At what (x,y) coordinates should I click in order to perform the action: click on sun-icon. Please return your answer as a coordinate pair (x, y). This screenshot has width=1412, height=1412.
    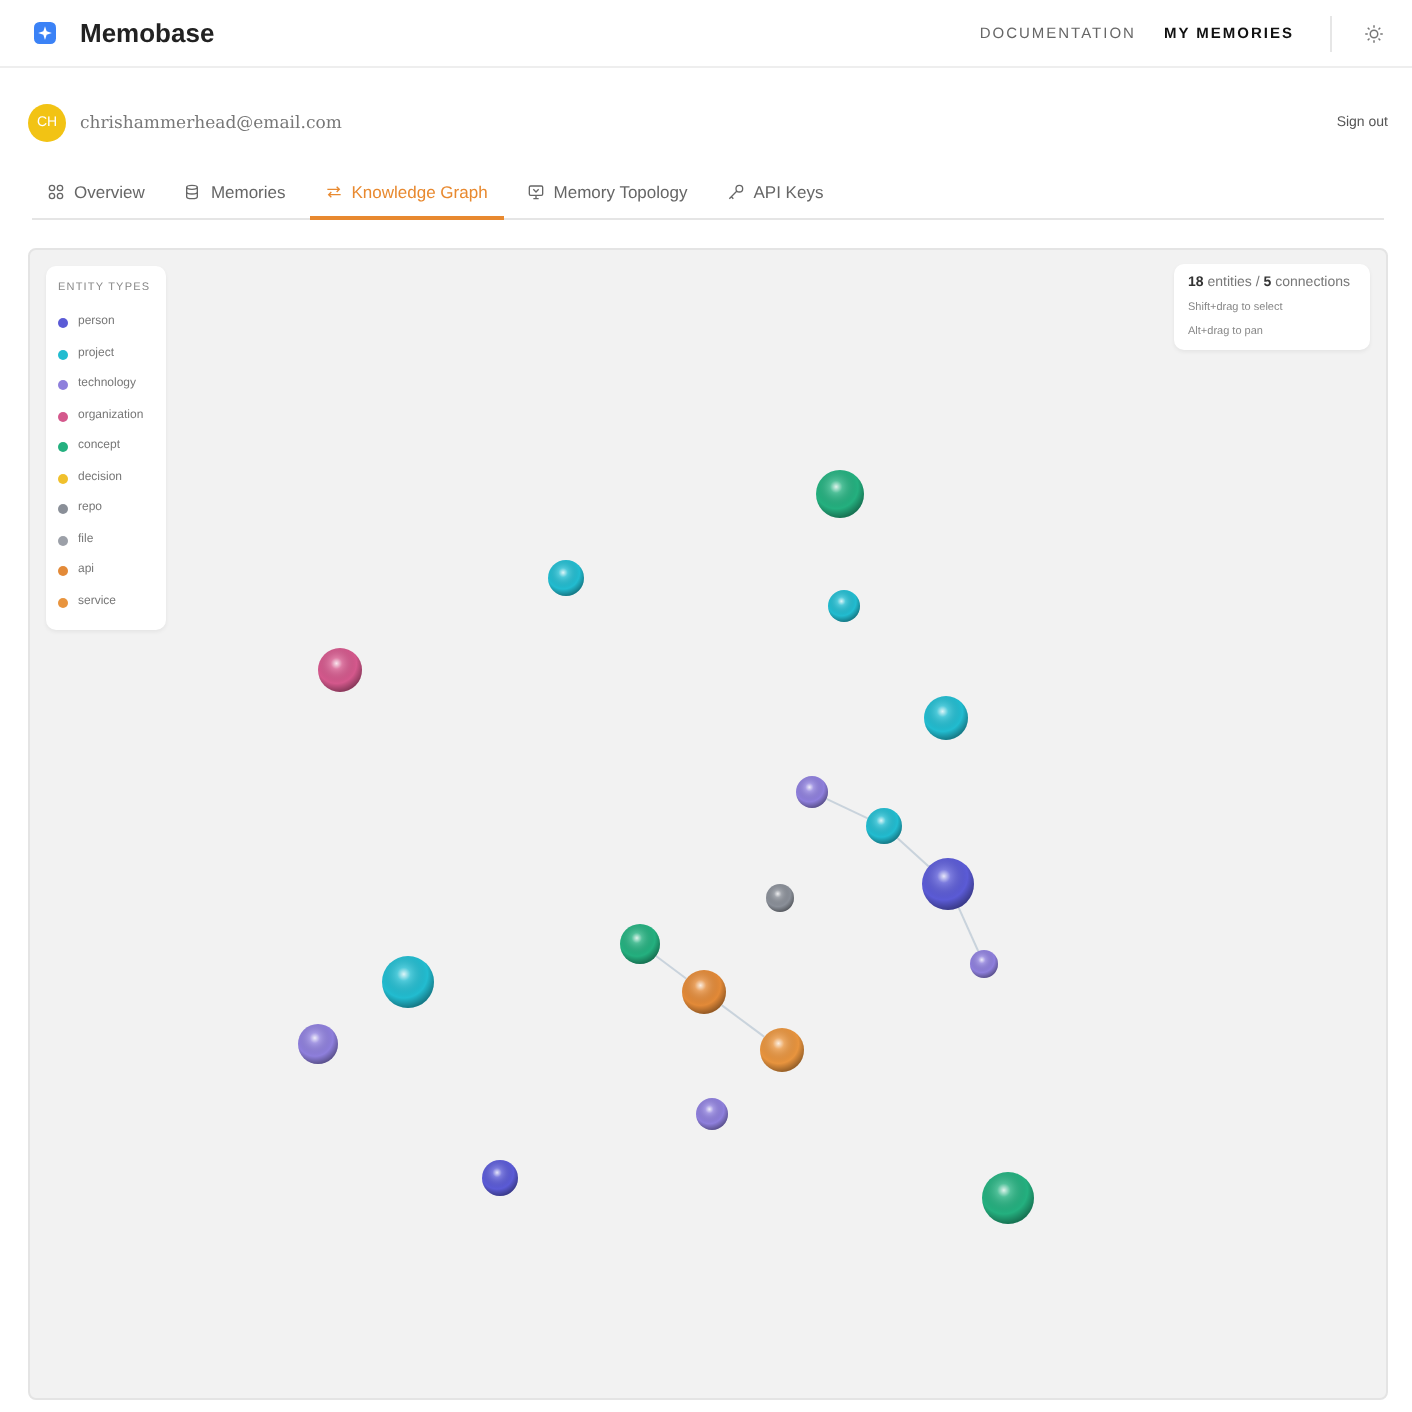
    Looking at the image, I should click on (1374, 33).